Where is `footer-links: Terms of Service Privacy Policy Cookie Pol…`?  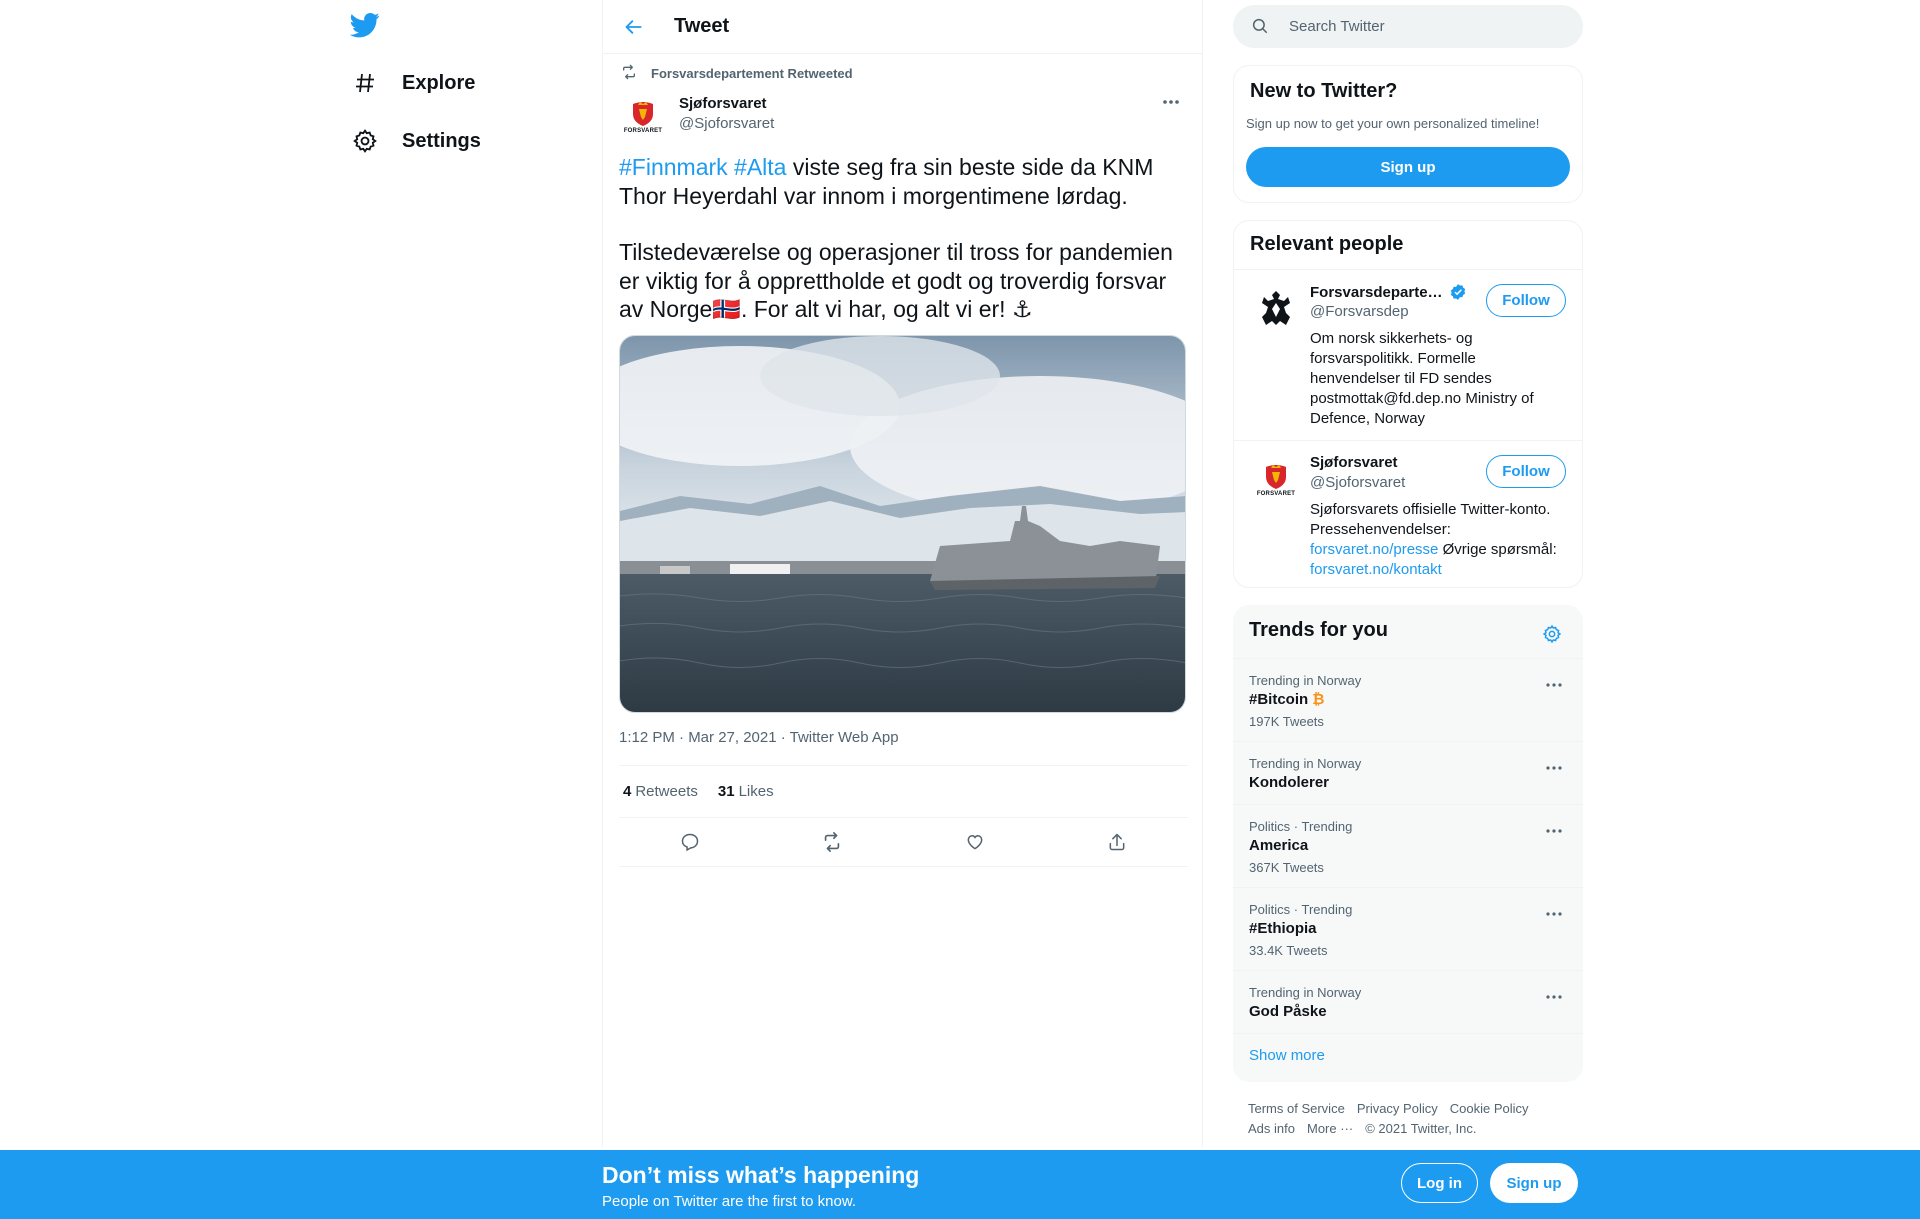
footer-links: Terms of Service Privacy Policy Cookie Pol… is located at coordinates (1408, 1119).